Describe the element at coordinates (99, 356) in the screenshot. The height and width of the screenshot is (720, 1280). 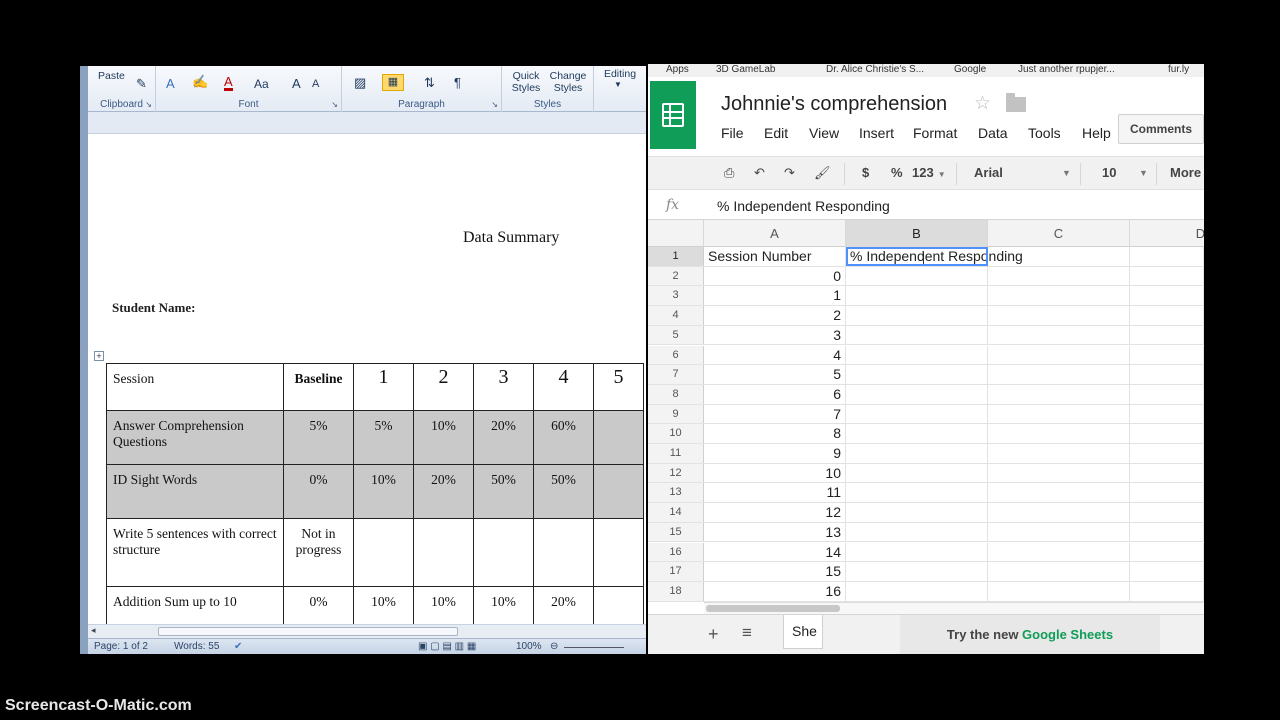
I see `table-move-handle-icon: +` at that location.